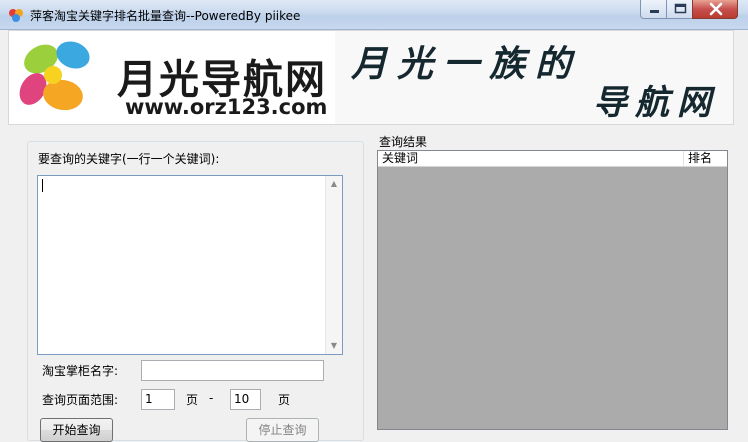 This screenshot has width=748, height=442. I want to click on flower-logo-icon, so click(54, 76).